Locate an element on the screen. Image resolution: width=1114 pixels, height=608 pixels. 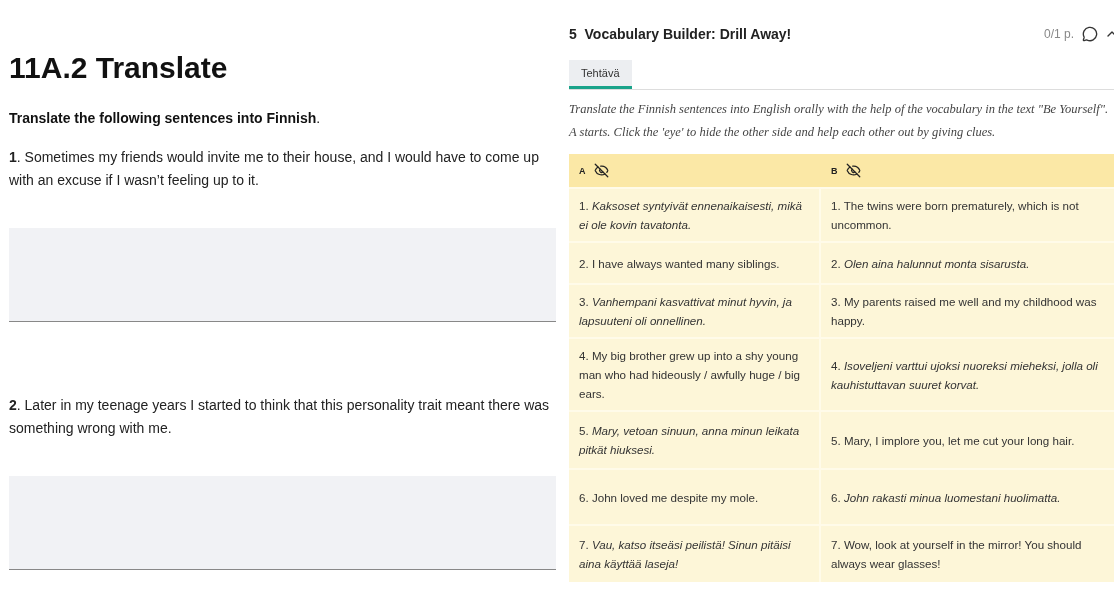
exercise-title: 5 Vocabulary Builder: Drill Away! is located at coordinates (680, 34).